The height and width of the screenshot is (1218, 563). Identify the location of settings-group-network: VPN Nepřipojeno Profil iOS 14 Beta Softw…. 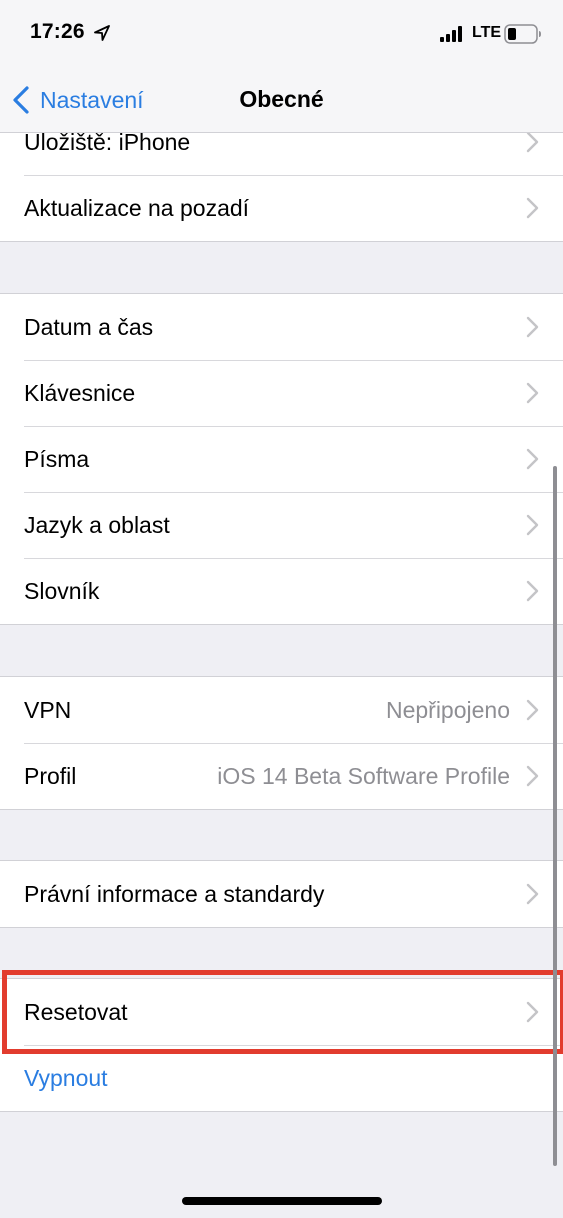
(281, 743).